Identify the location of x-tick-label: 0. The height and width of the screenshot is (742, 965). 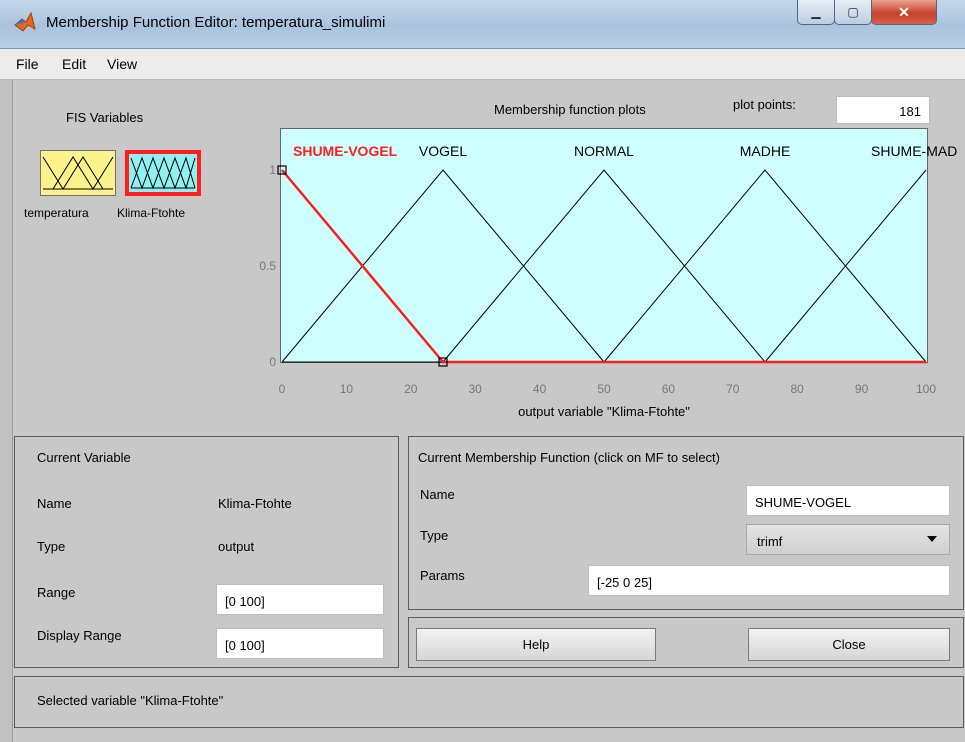
(282, 389).